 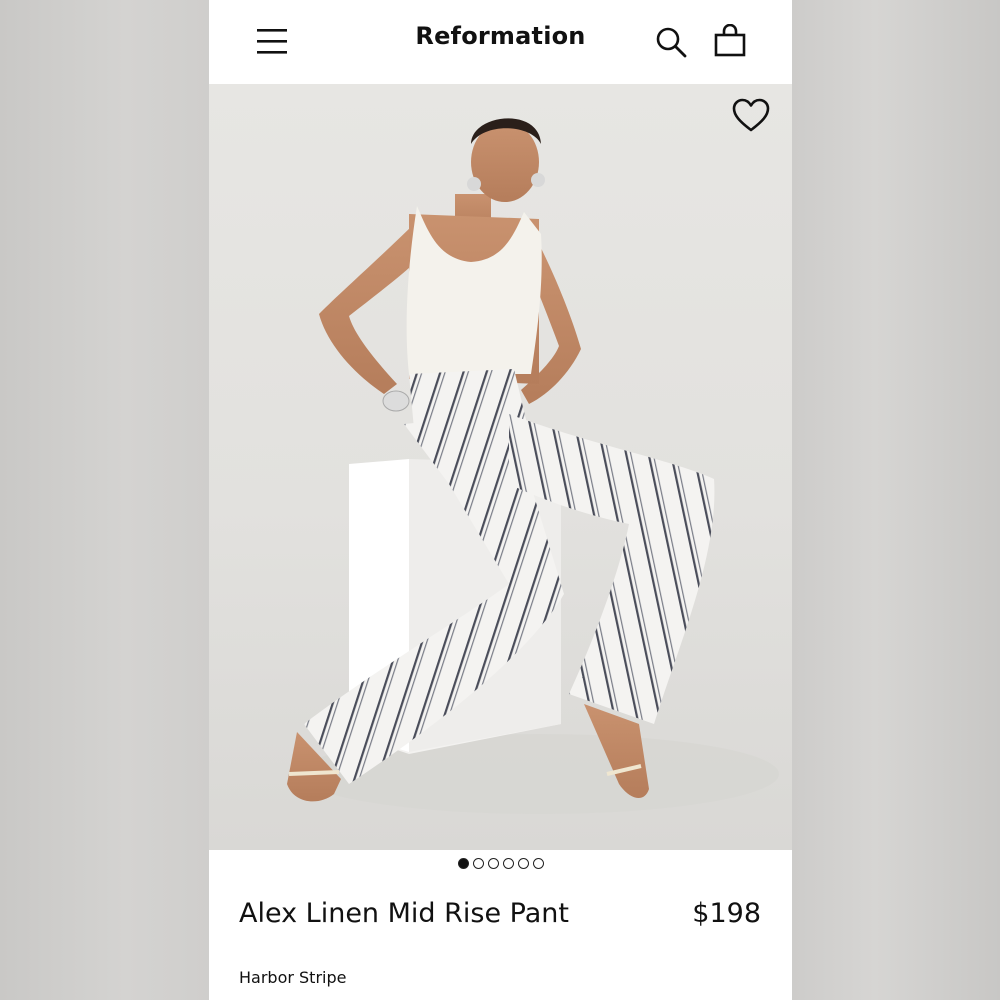 I want to click on brand-logo: Reformation, so click(x=500, y=36).